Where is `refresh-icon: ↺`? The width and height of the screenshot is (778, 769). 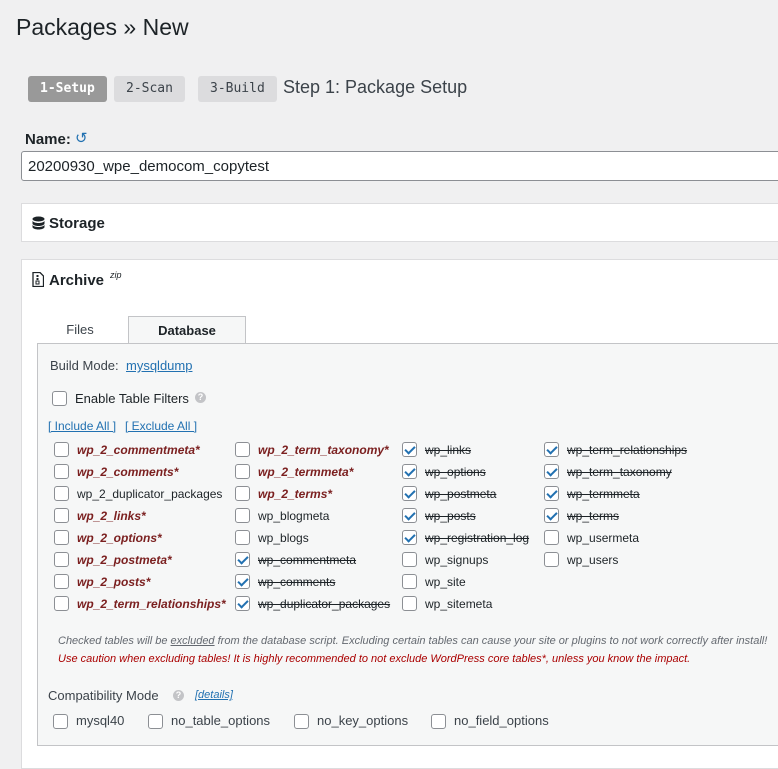
refresh-icon: ↺ is located at coordinates (81, 138).